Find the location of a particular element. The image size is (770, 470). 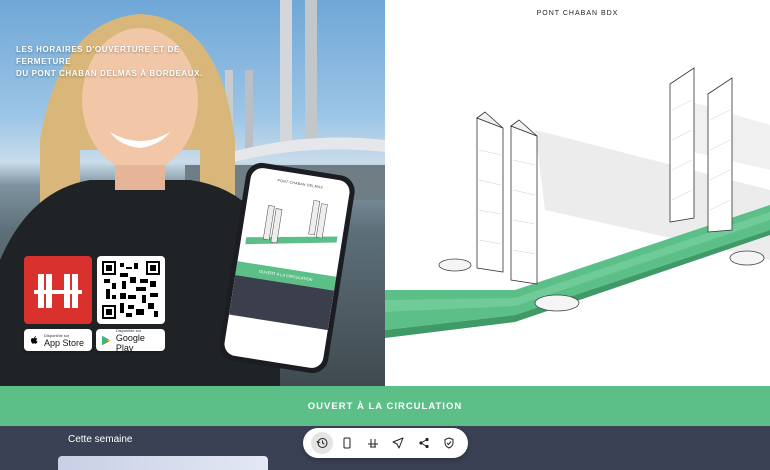

google-play-button: Disponible sur Google Play is located at coordinates (130, 340).